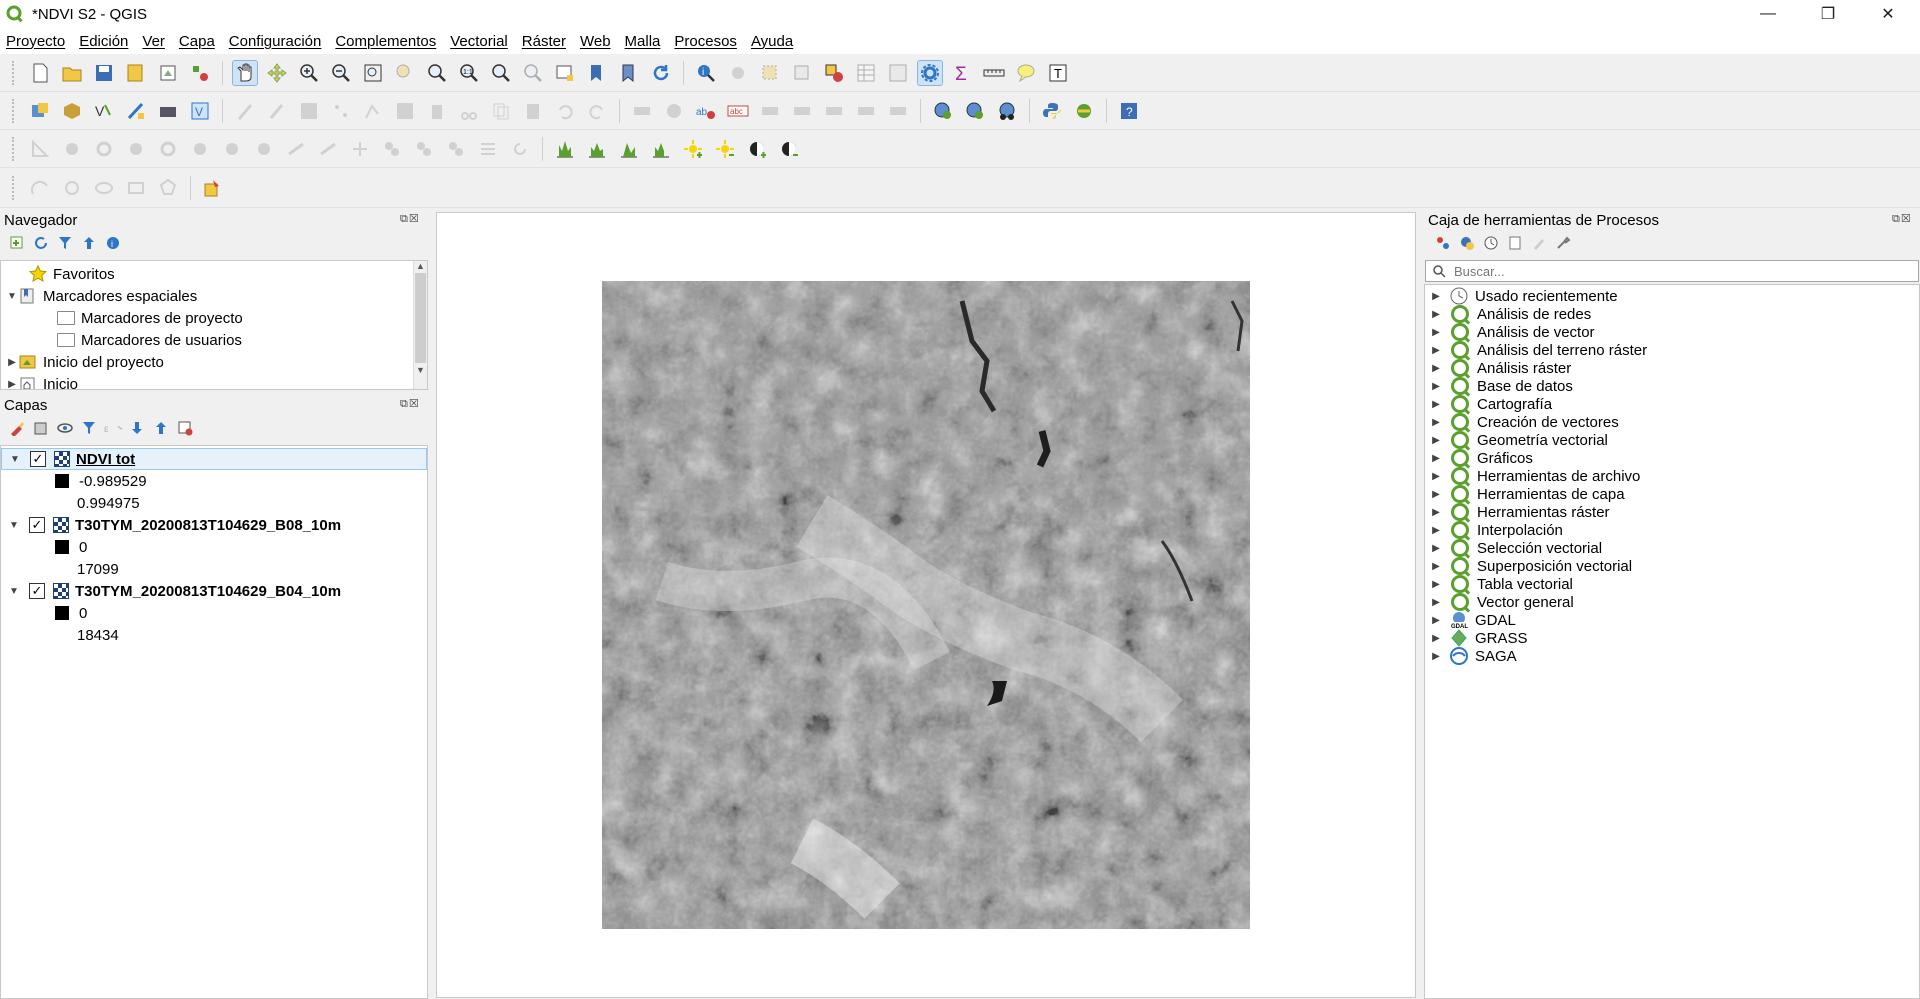 The width and height of the screenshot is (1920, 999). What do you see at coordinates (65, 274) in the screenshot?
I see `navigator-item-favoritos: Favoritos` at bounding box center [65, 274].